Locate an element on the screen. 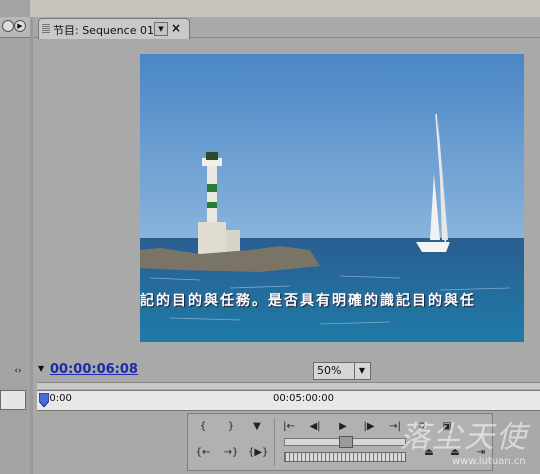 This screenshot has height=474, width=540. playhead is located at coordinates (44, 400).